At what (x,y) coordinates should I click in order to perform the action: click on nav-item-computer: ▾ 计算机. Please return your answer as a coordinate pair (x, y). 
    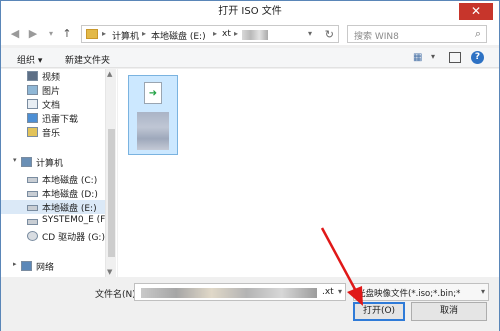
    Looking at the image, I should click on (53, 162).